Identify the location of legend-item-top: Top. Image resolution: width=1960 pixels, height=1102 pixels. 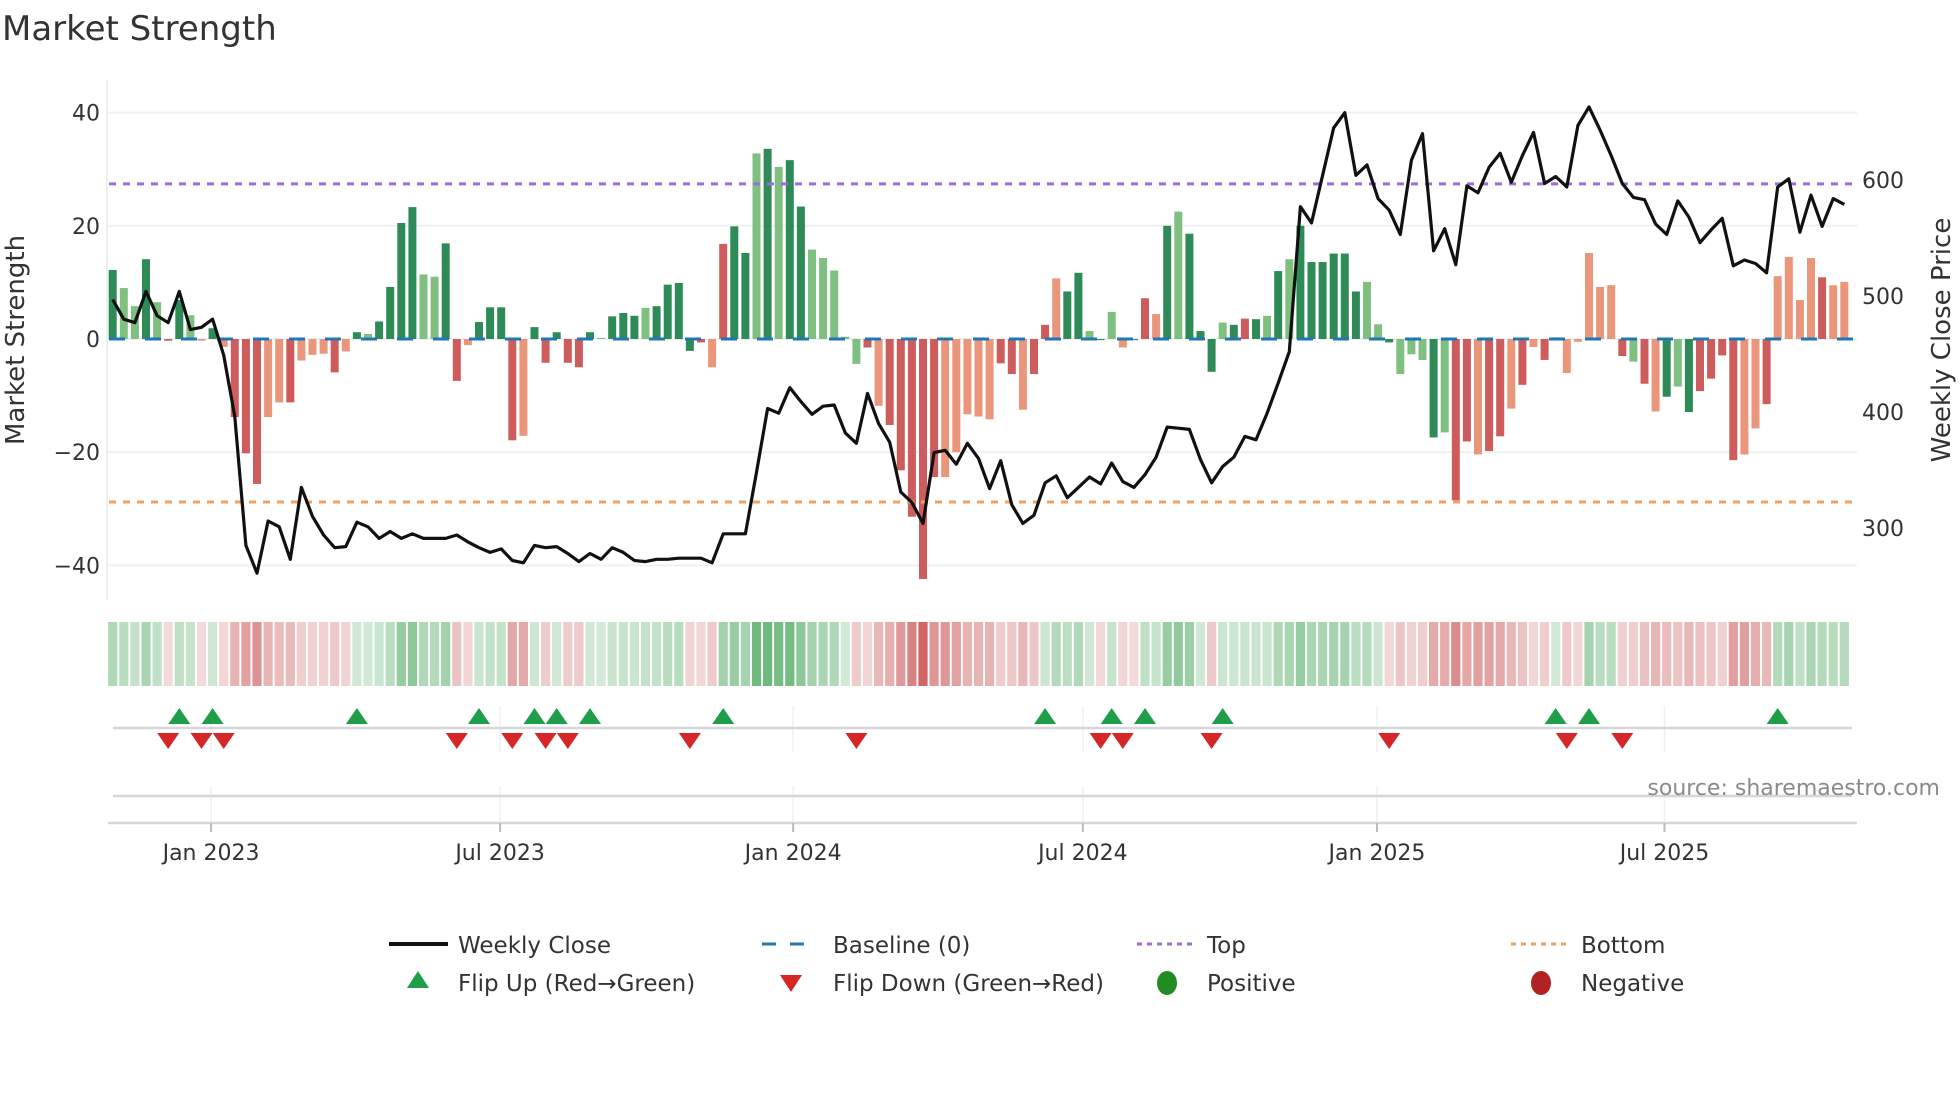
(1191, 946).